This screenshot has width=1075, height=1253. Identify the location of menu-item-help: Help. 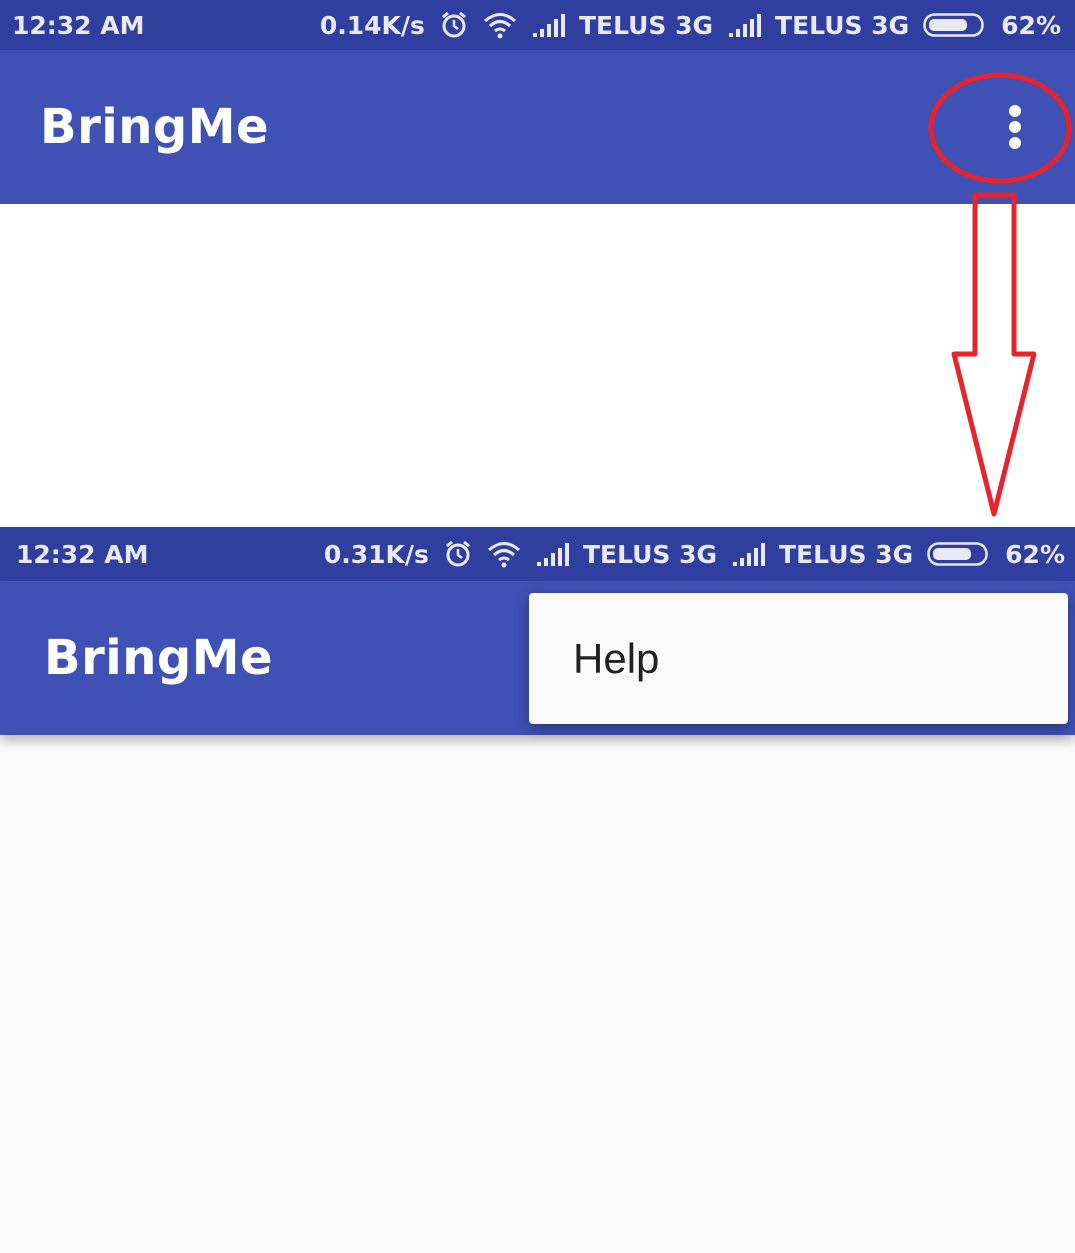
(616, 659).